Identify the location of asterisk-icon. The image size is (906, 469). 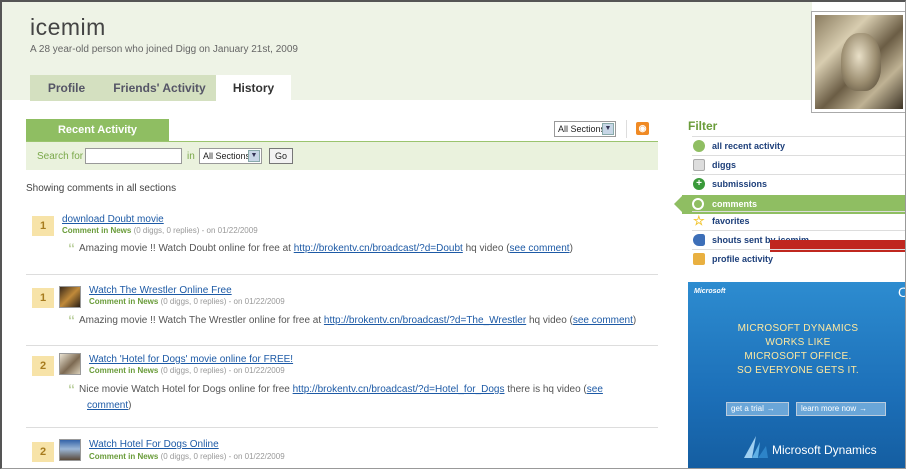
(699, 146).